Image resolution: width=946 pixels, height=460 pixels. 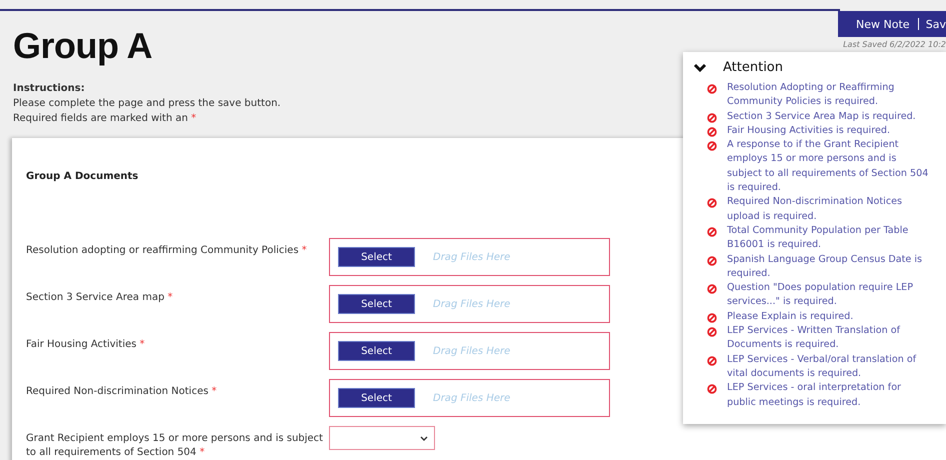 I want to click on error-message: Section 3 Service Area Map is required., so click(x=821, y=117).